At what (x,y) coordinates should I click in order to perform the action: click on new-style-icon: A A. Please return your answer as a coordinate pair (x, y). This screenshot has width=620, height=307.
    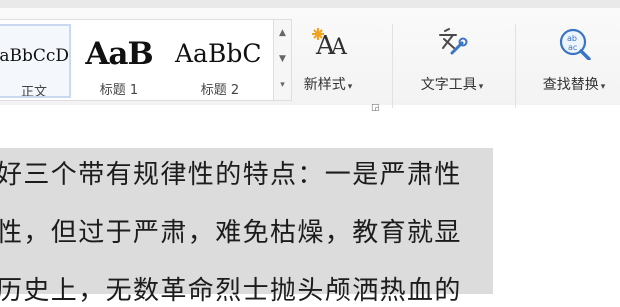
    Looking at the image, I should click on (328, 43).